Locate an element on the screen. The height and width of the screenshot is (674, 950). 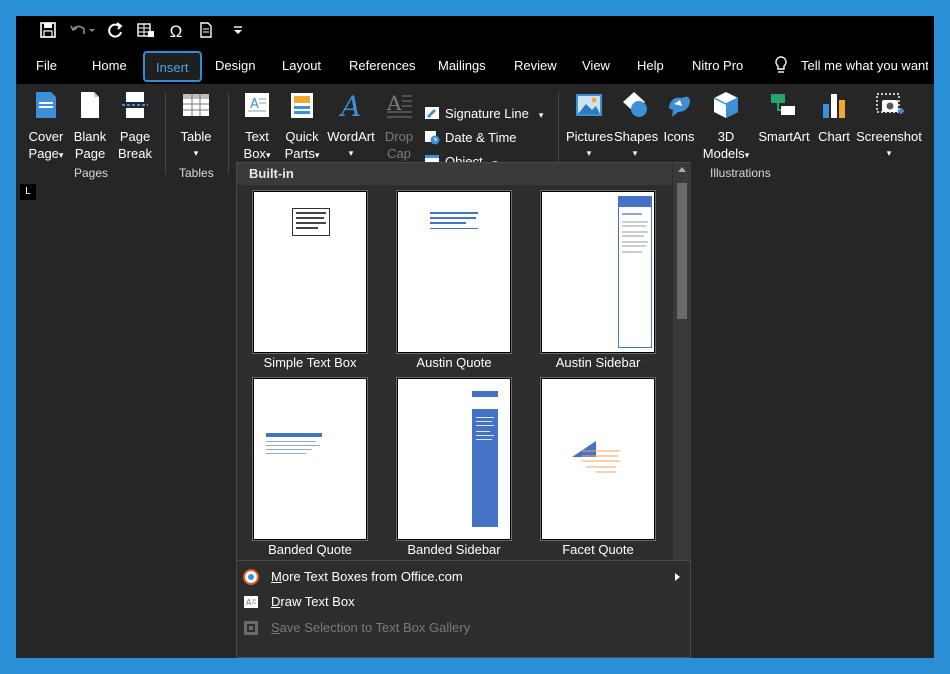
page-break-button: Page Break is located at coordinates (135, 126).